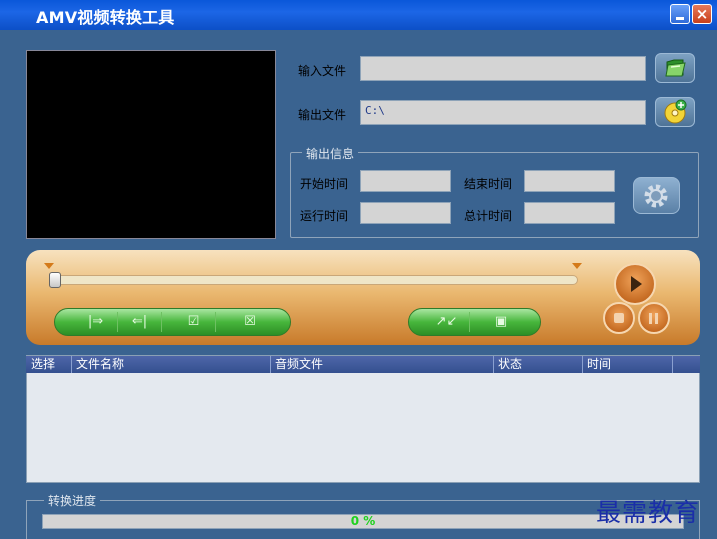  Describe the element at coordinates (503, 68) in the screenshot. I see `input-file-field` at that location.